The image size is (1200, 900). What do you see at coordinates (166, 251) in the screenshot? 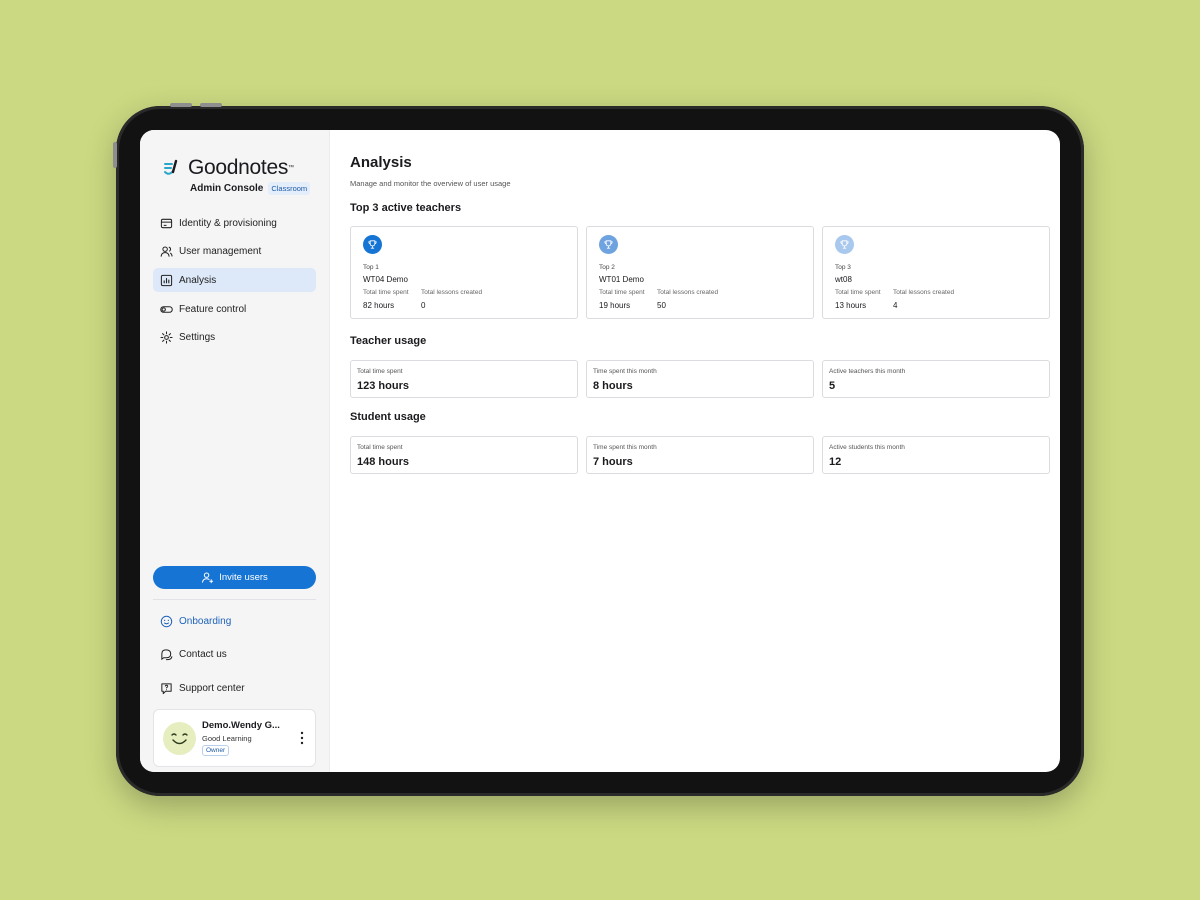
I see `users-icon` at bounding box center [166, 251].